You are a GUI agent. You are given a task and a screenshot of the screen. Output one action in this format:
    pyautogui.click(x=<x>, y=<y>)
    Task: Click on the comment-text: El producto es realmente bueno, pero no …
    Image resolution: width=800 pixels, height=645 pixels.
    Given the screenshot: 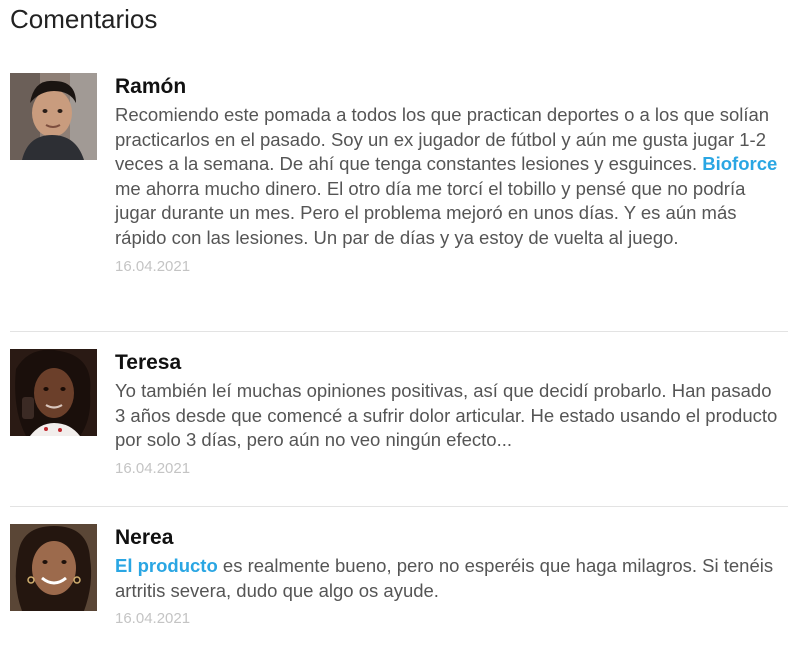 What is the action you would take?
    pyautogui.click(x=444, y=578)
    